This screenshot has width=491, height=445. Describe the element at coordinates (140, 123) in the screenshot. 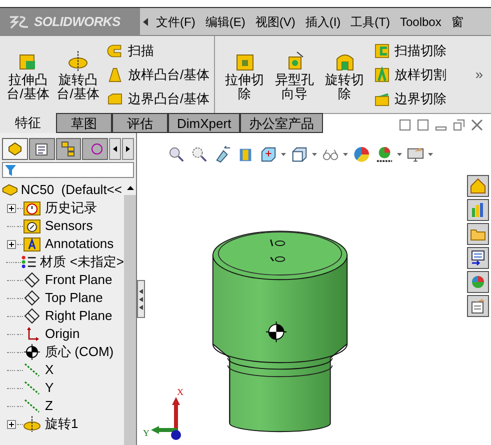

I see `tab: 评估` at that location.